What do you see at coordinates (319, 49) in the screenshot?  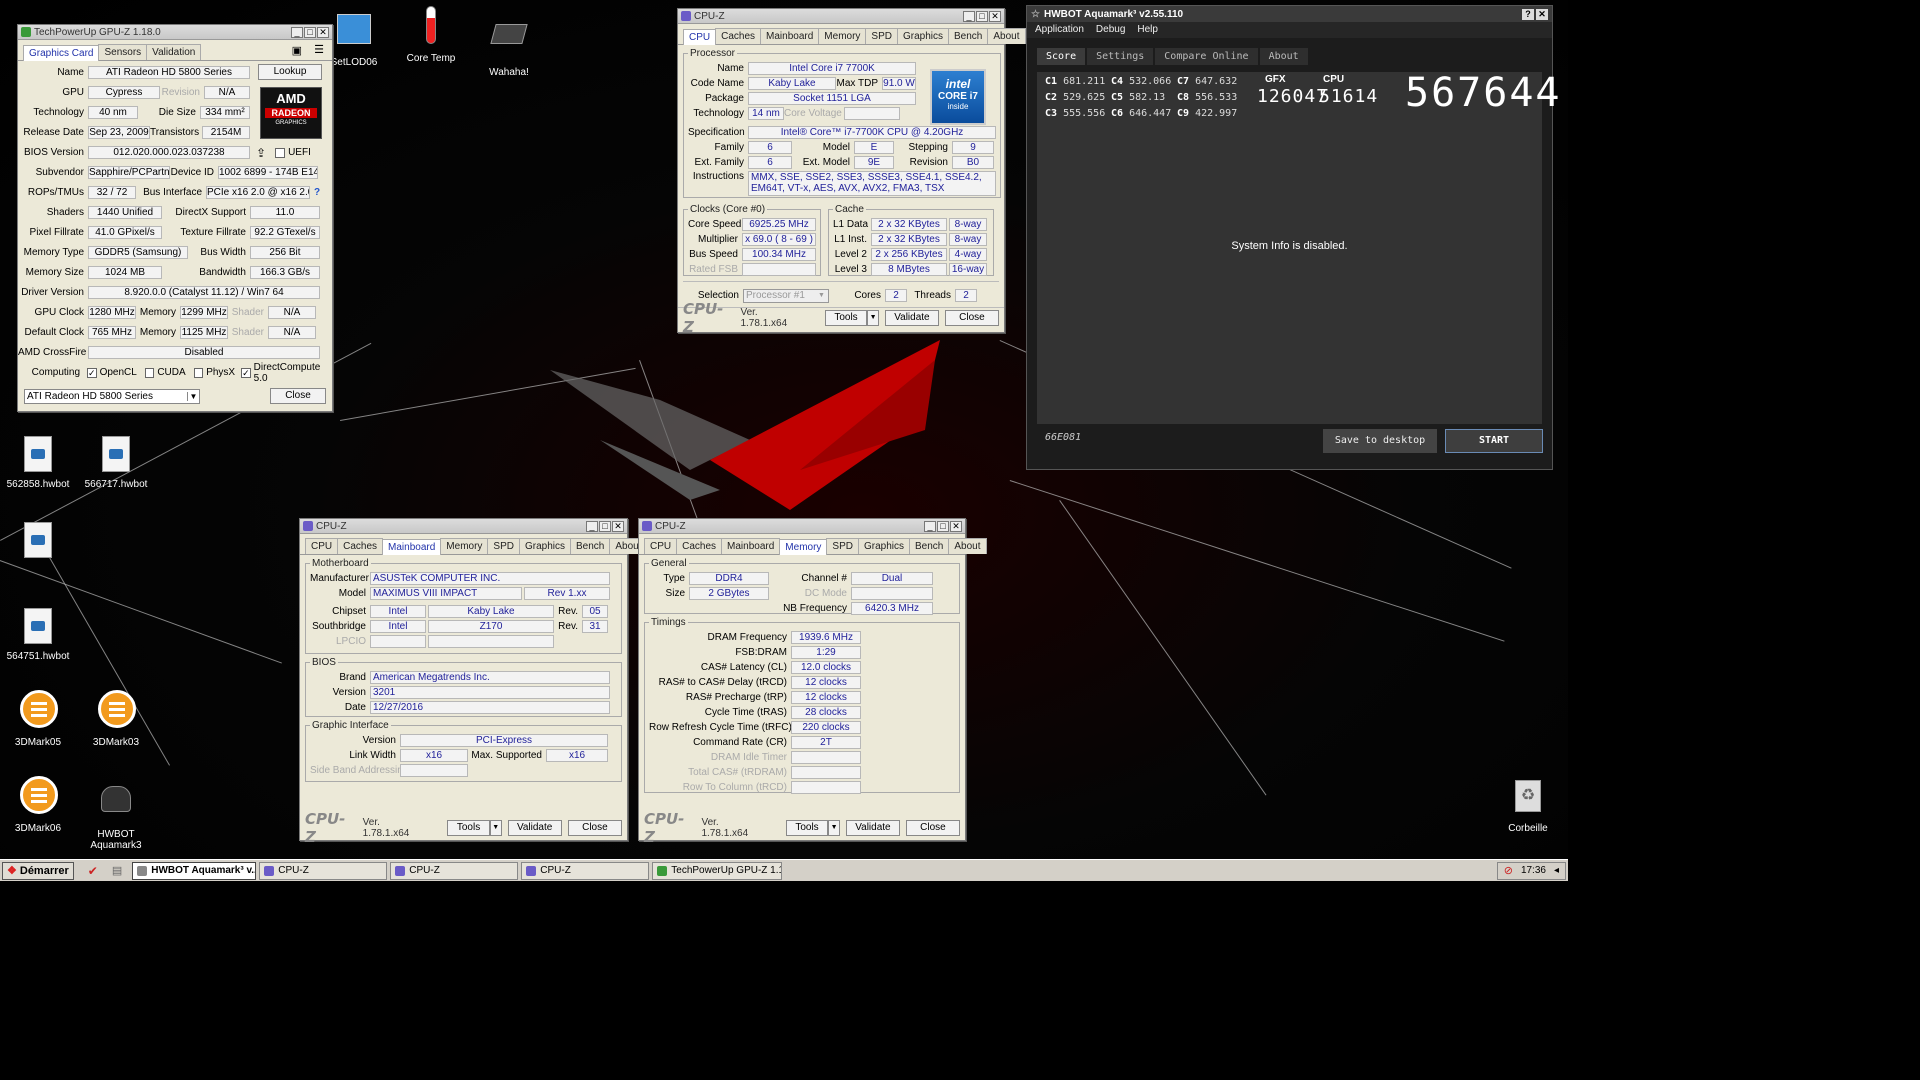 I see `menu-icon: ☰` at bounding box center [319, 49].